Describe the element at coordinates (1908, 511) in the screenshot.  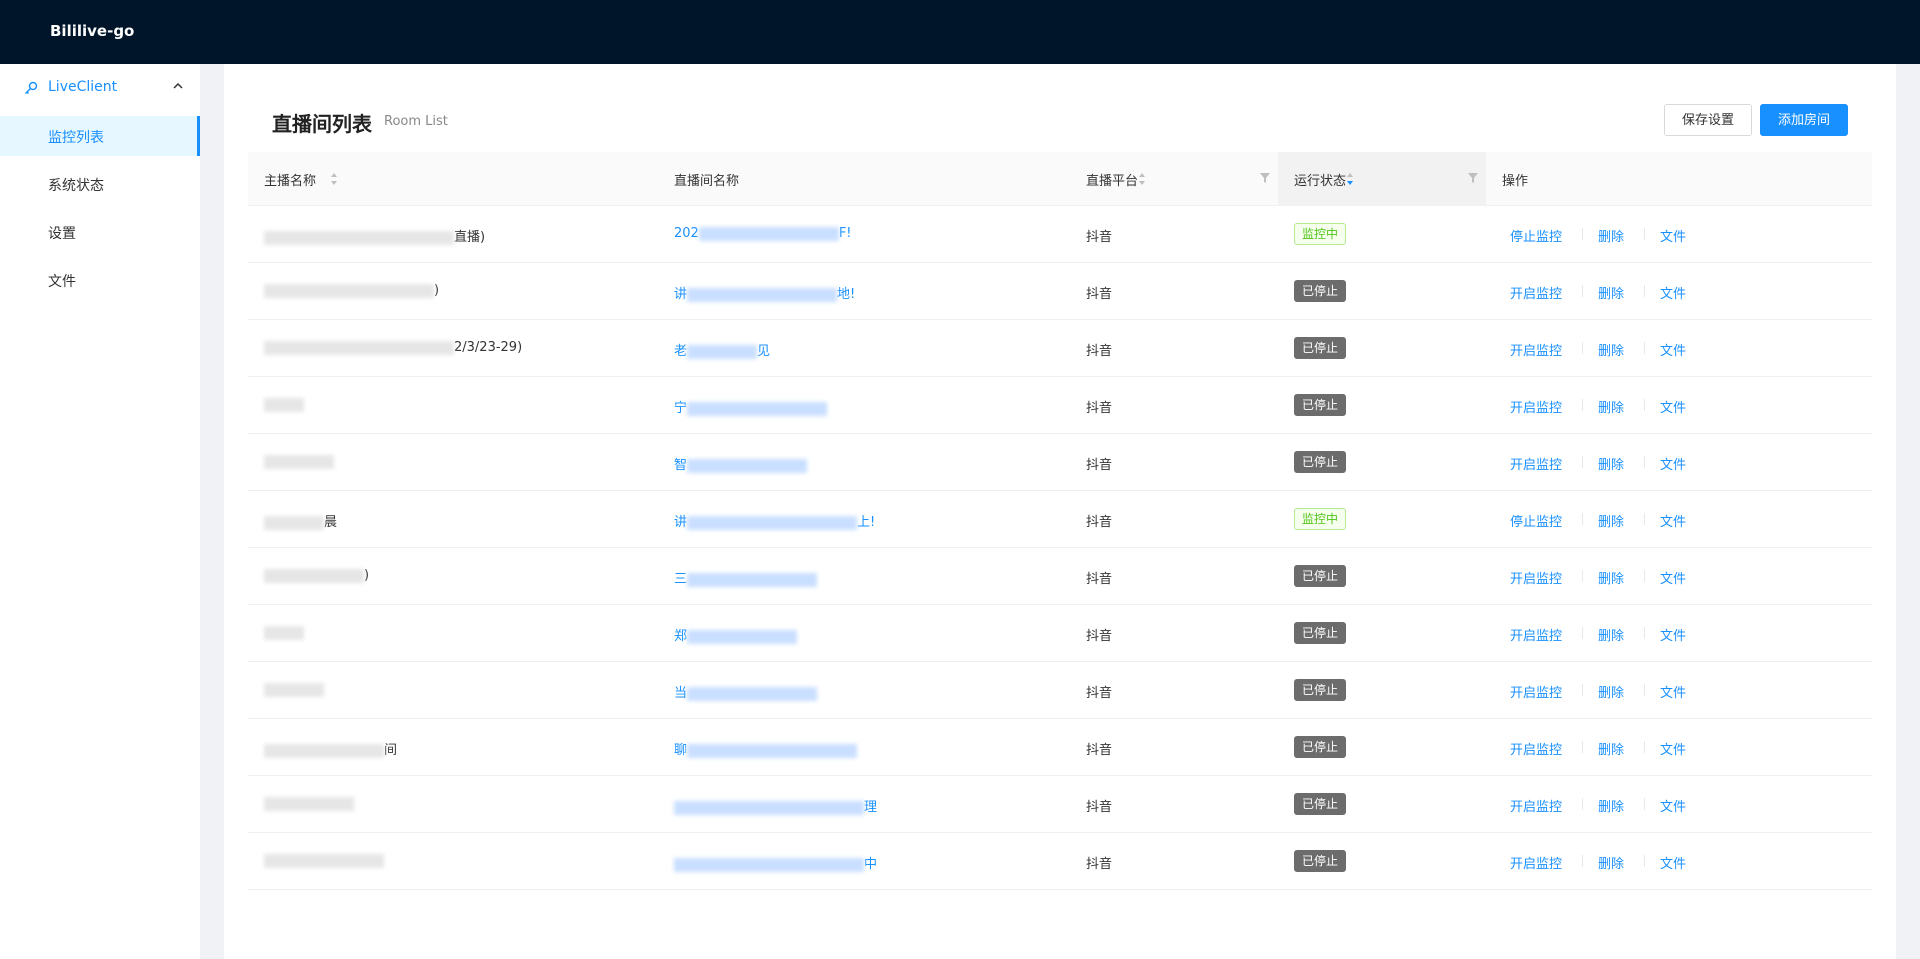
I see `scrollbar` at that location.